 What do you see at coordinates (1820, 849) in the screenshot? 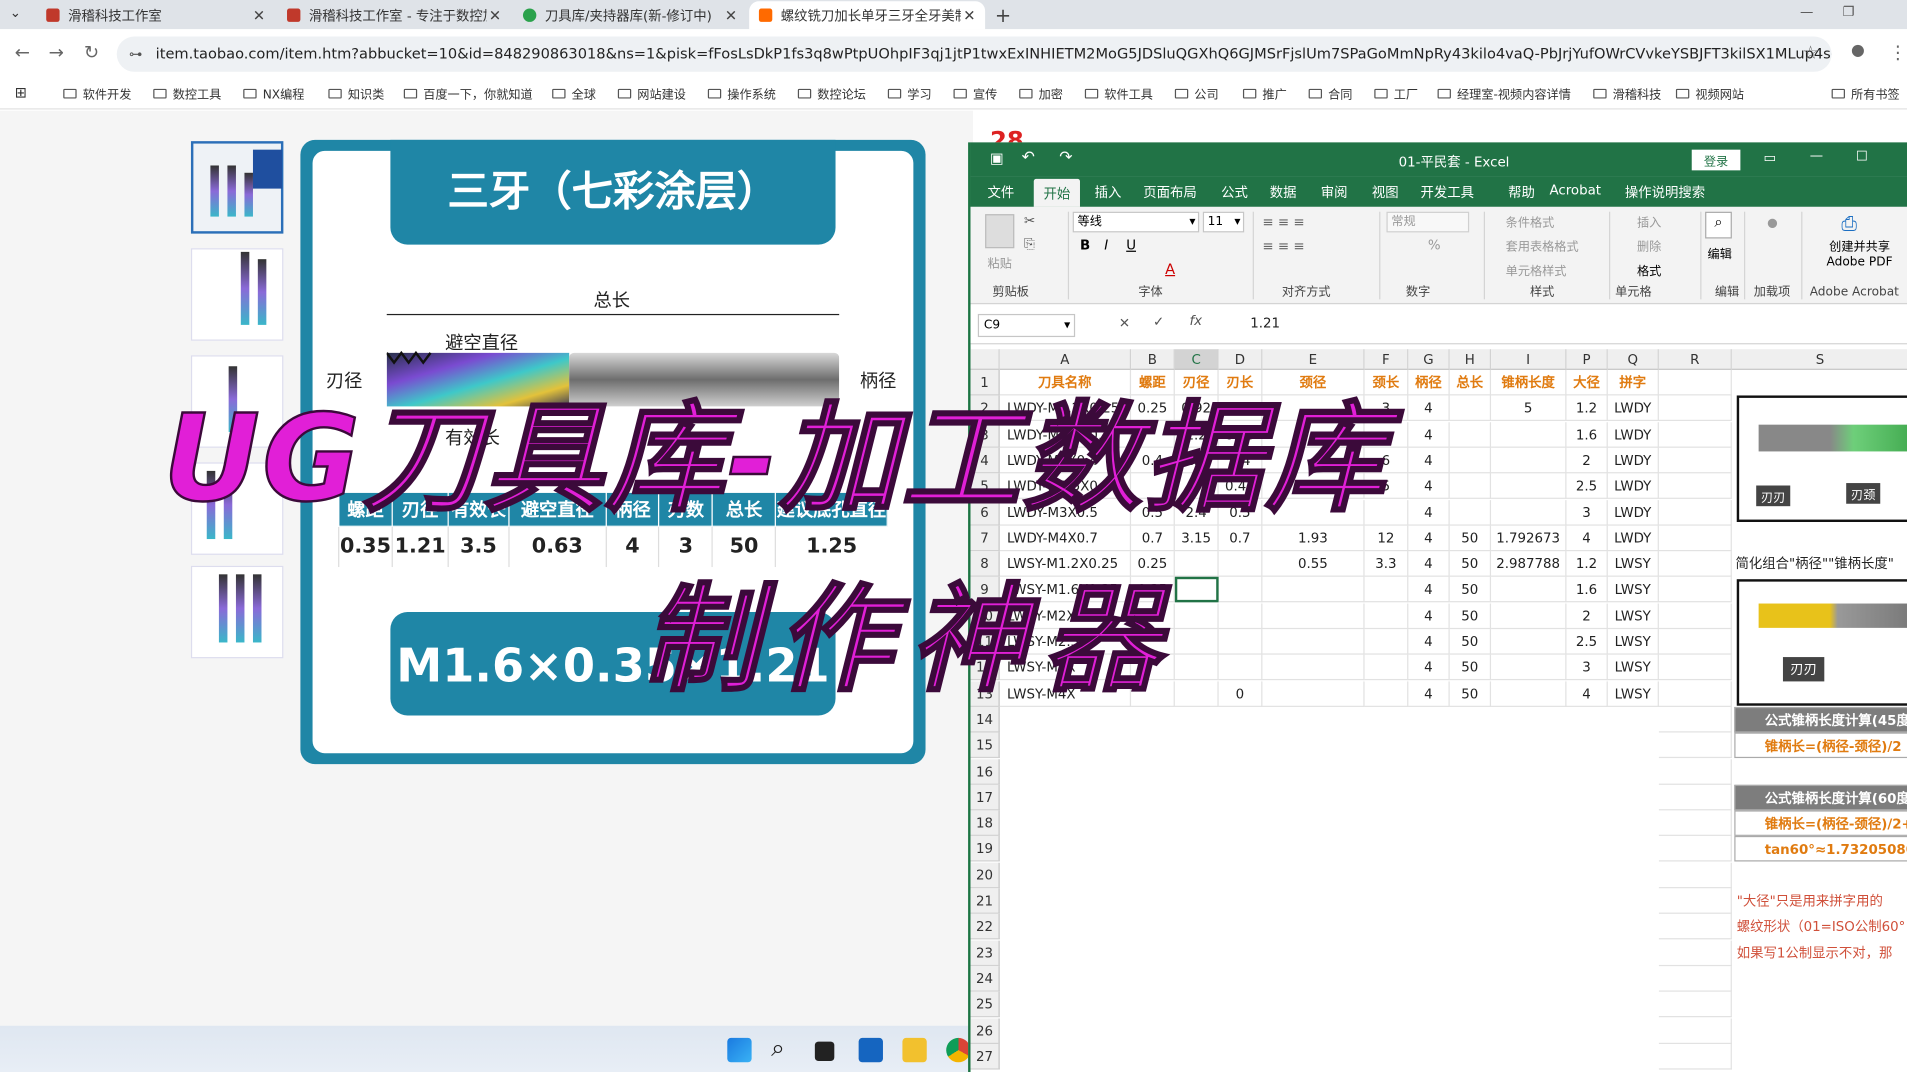
I see `formula-note: tan60°≈1.73205080` at bounding box center [1820, 849].